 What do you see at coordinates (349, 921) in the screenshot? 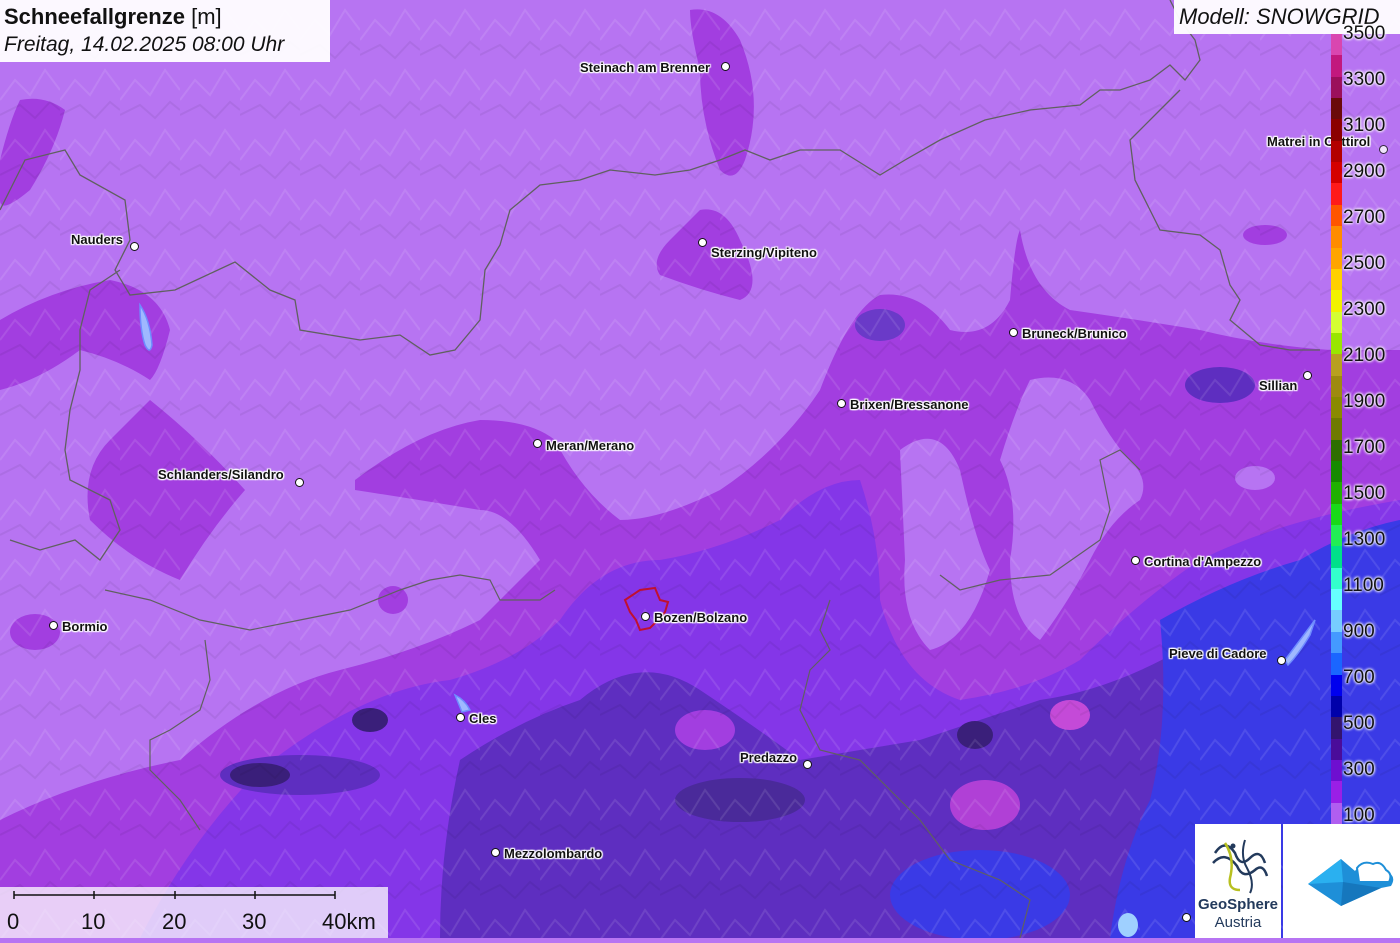
I see `scale-label-40km: 40km` at bounding box center [349, 921].